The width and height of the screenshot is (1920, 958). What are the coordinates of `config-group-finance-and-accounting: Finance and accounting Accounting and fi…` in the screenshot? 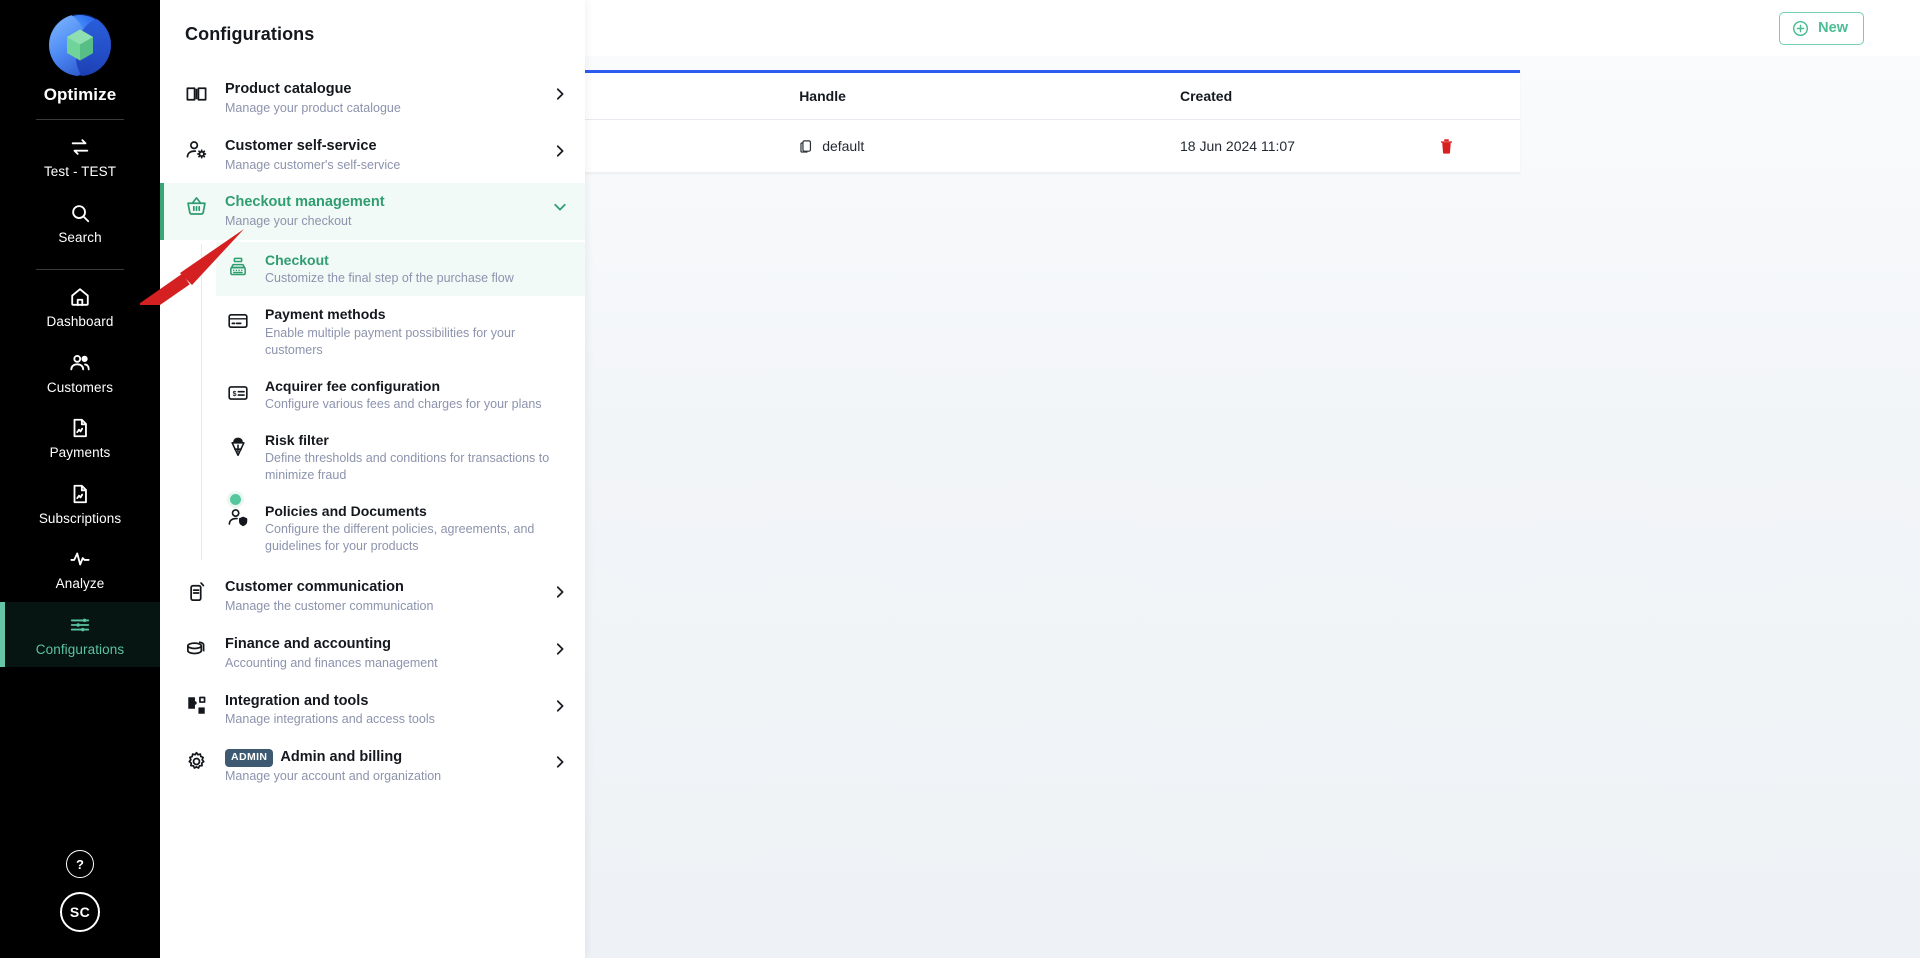 It's located at (372, 653).